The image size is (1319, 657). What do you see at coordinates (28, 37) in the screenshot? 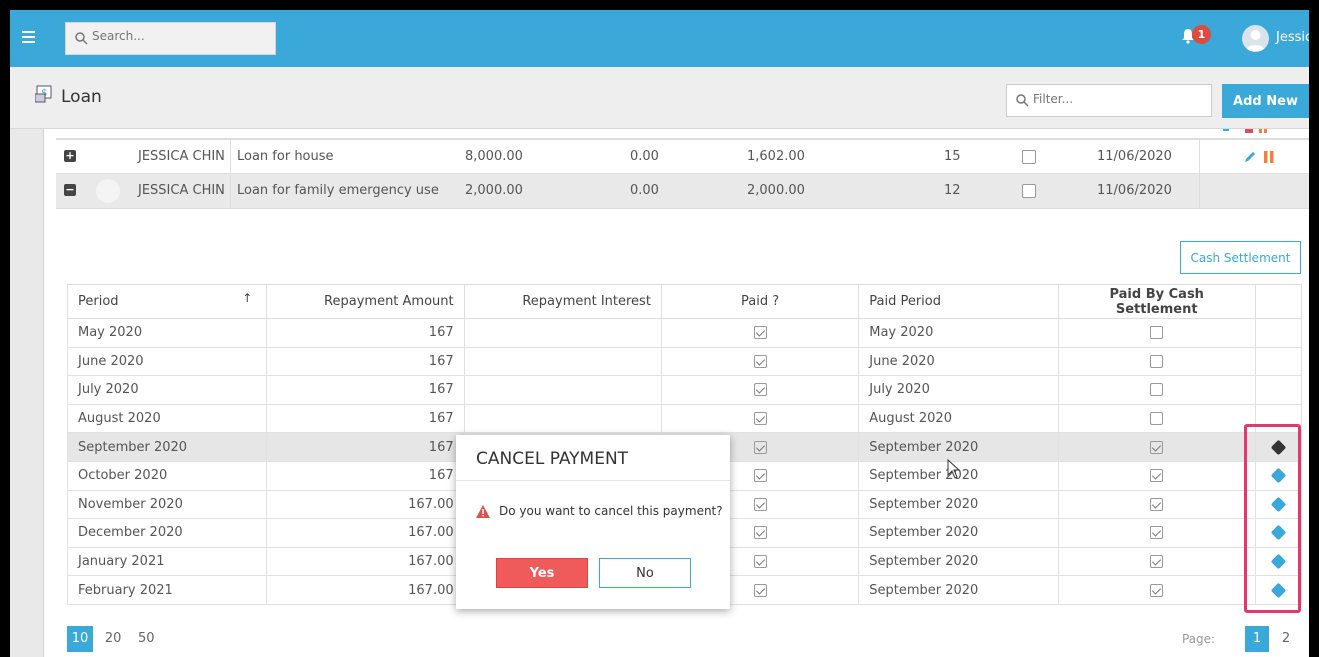
I see `menu-icon` at bounding box center [28, 37].